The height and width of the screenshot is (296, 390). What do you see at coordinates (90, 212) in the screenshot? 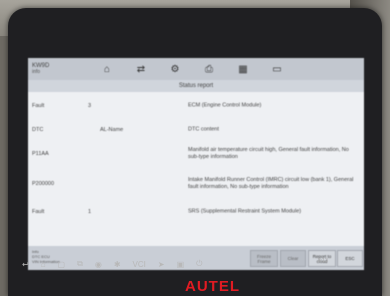
I see `row-count: 1` at bounding box center [90, 212].